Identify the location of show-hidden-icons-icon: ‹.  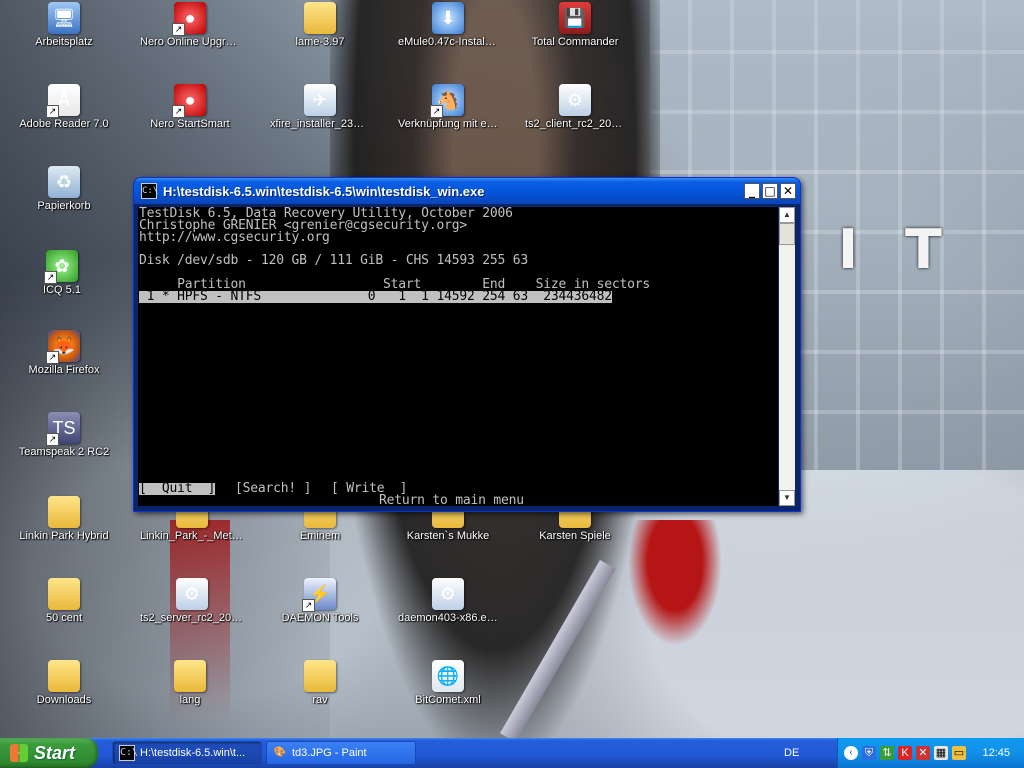
(851, 753).